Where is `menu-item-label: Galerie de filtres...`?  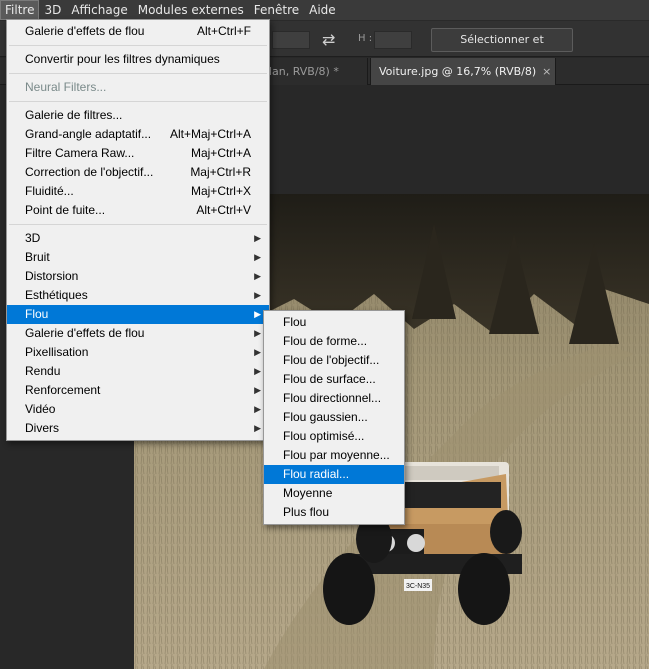
menu-item-label: Galerie de filtres... is located at coordinates (74, 115).